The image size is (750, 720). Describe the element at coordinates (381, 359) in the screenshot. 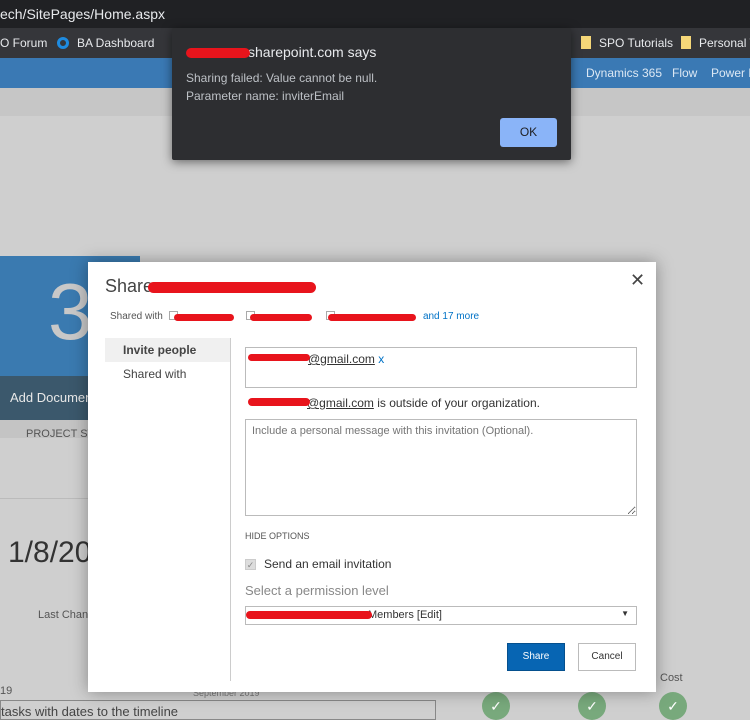

I see `remove-recipient-button: x` at that location.